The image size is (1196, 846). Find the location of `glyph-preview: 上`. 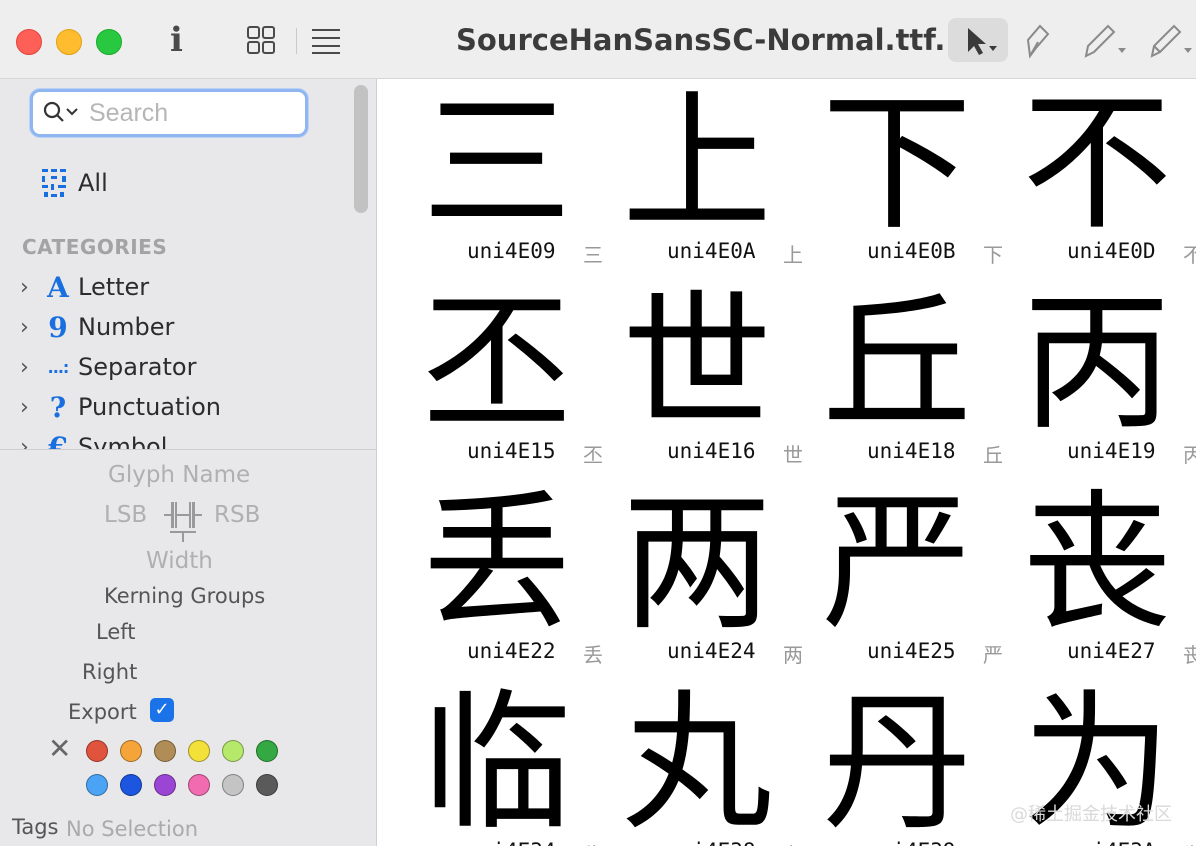

glyph-preview: 上 is located at coordinates (696, 165).